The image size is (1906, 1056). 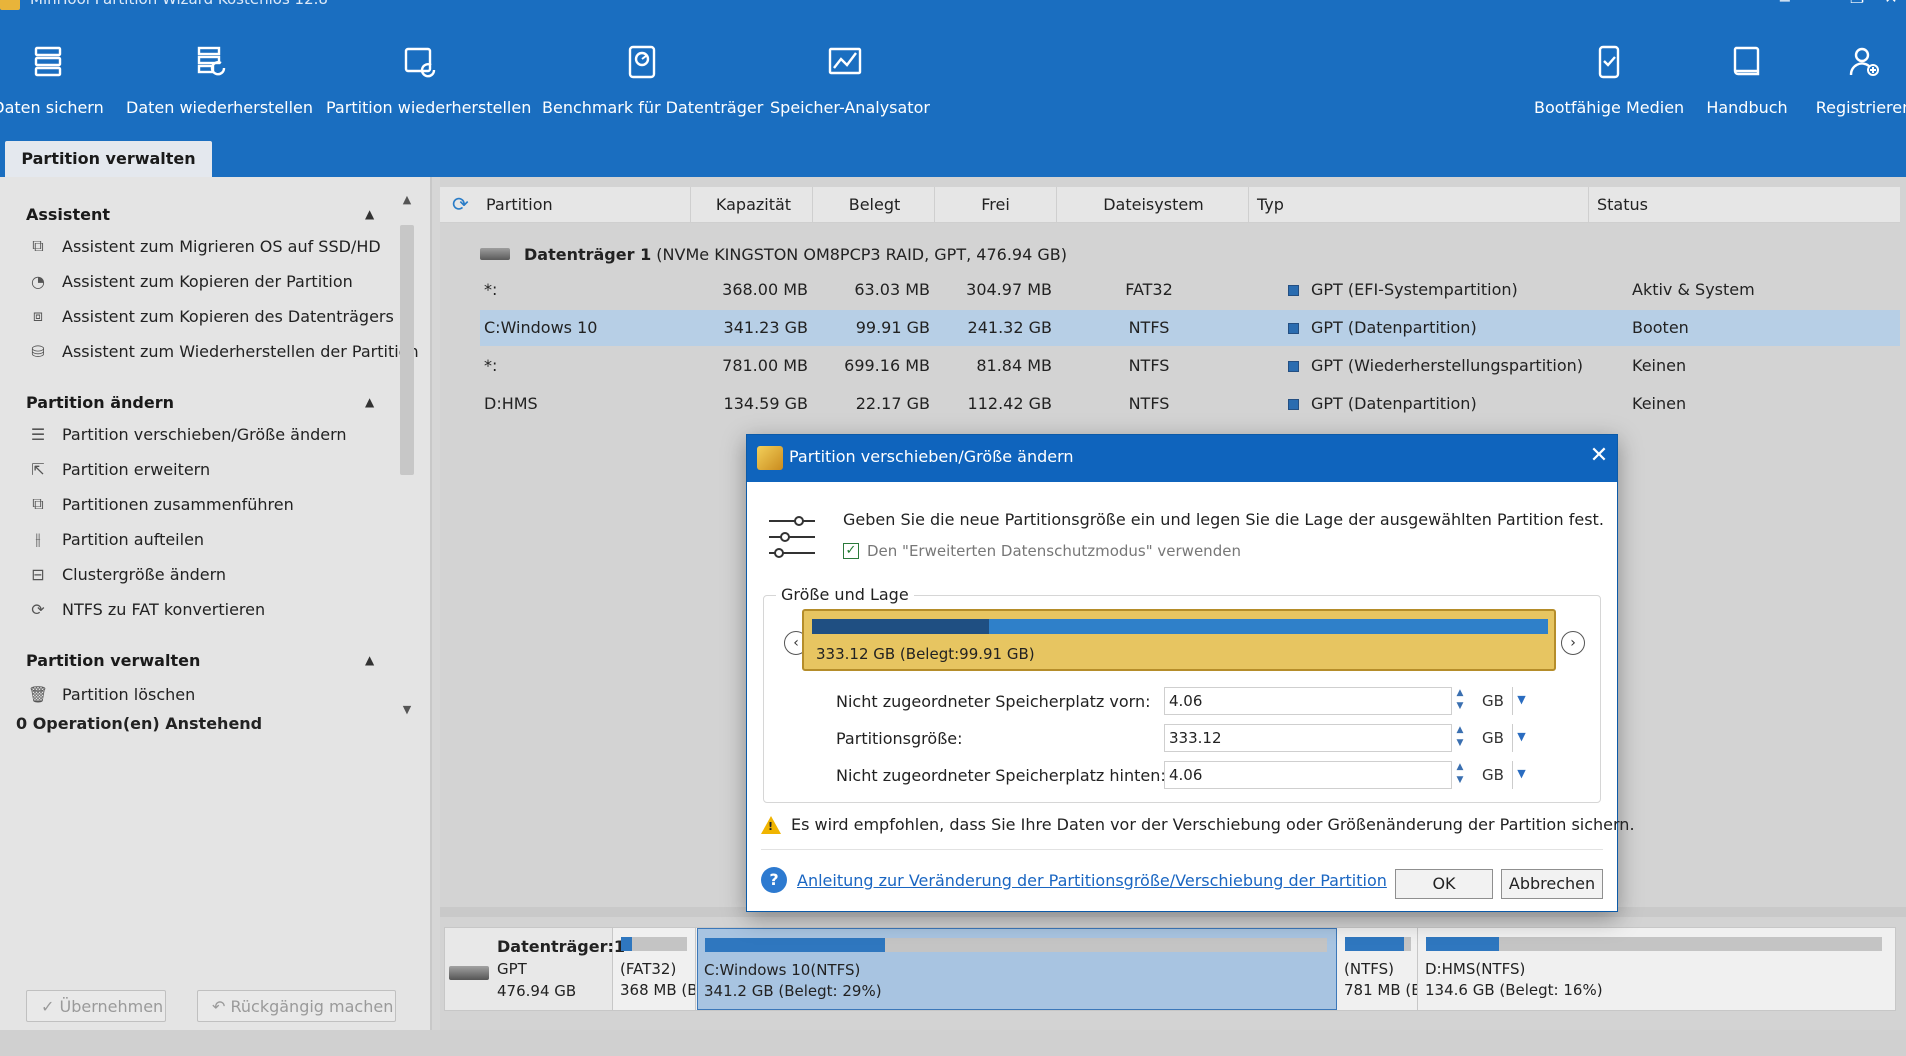 I want to click on menu-icon: ≡, so click(x=1785, y=4).